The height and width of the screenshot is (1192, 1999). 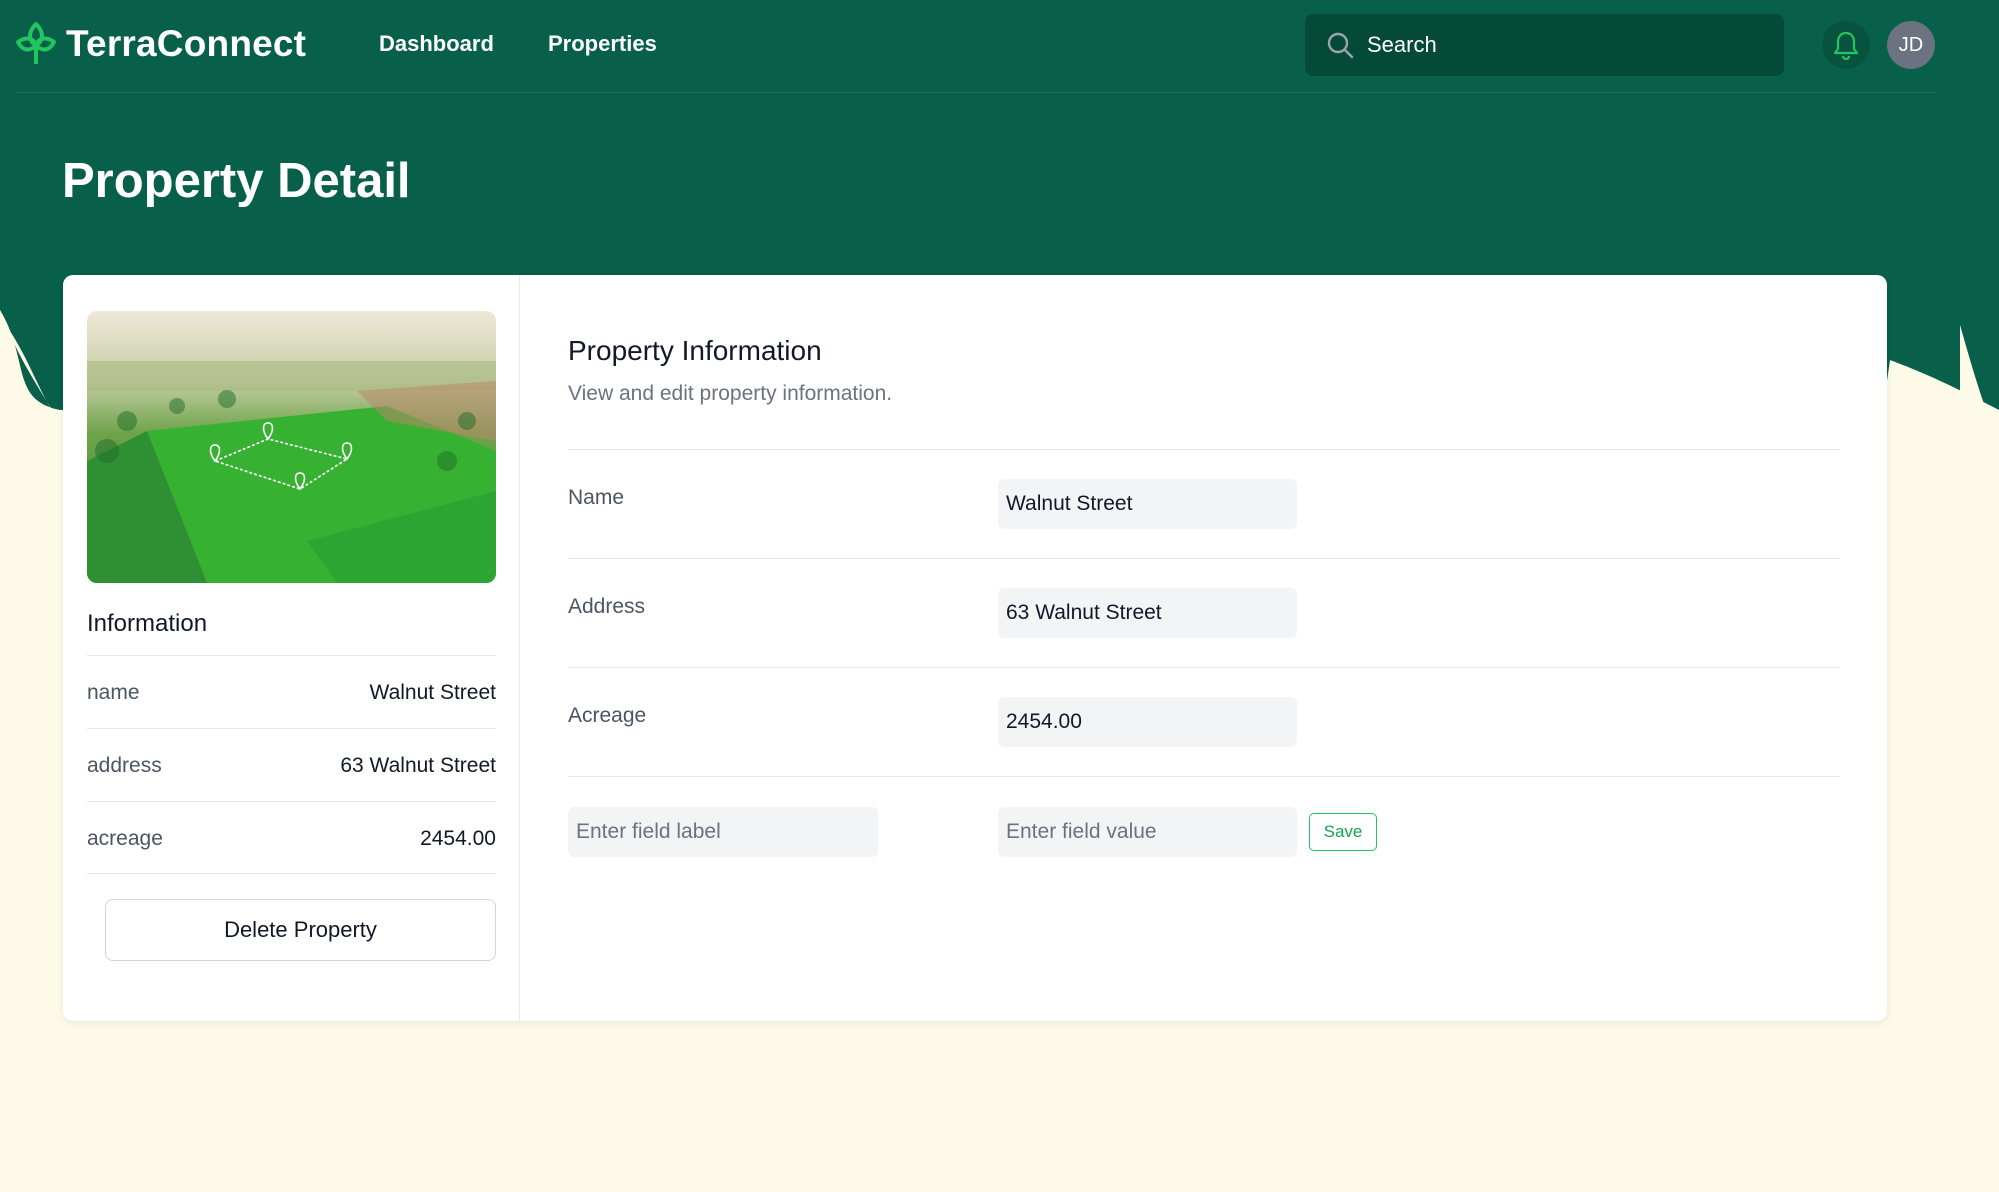 I want to click on search-bar, so click(x=1544, y=45).